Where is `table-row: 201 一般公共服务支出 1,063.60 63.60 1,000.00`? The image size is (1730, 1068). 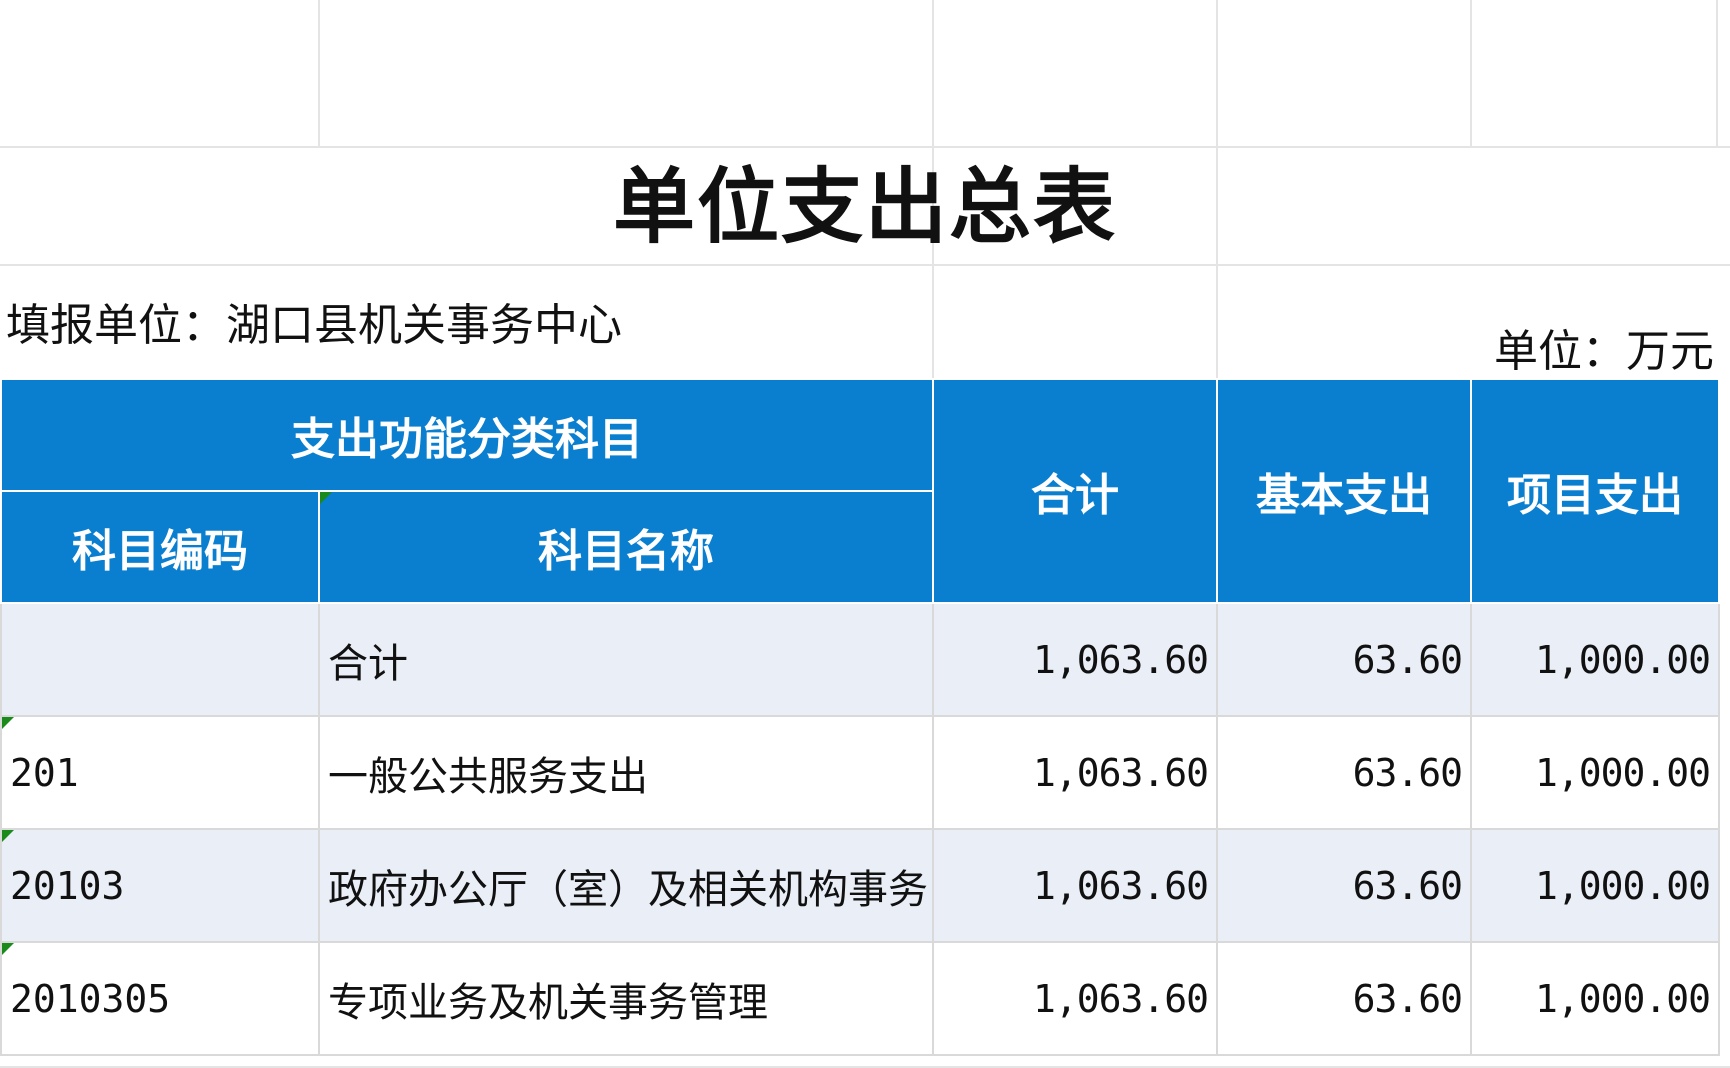 table-row: 201 一般公共服务支出 1,063.60 63.60 1,000.00 is located at coordinates (860, 772).